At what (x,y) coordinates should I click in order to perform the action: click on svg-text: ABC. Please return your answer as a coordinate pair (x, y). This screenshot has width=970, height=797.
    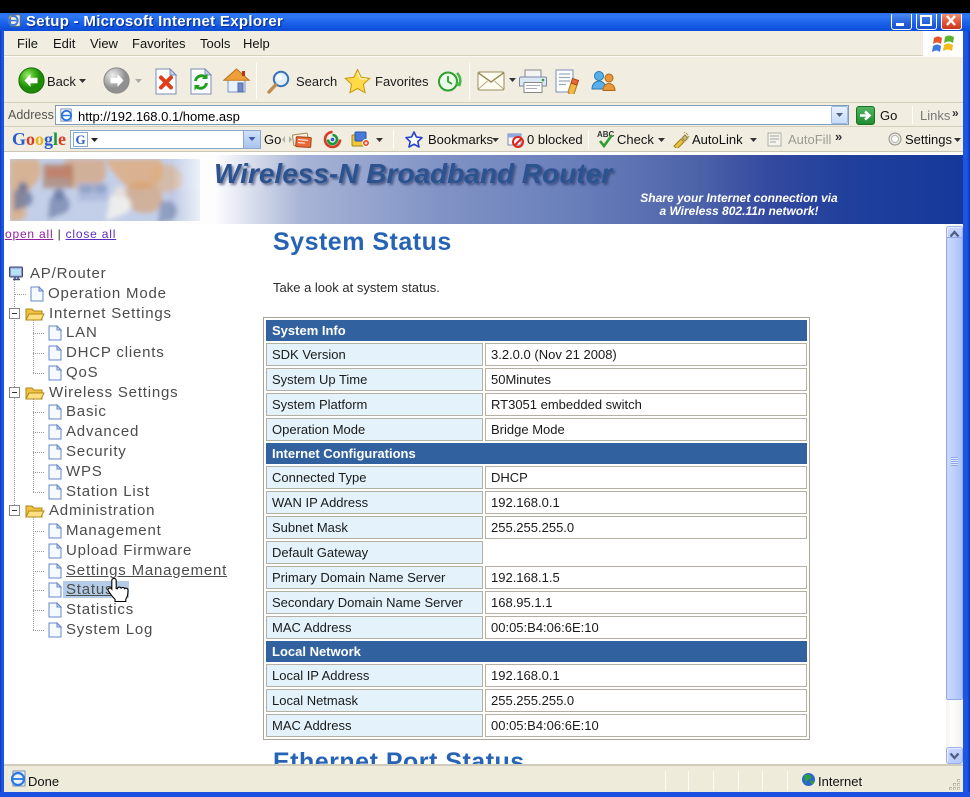
    Looking at the image, I should click on (606, 134).